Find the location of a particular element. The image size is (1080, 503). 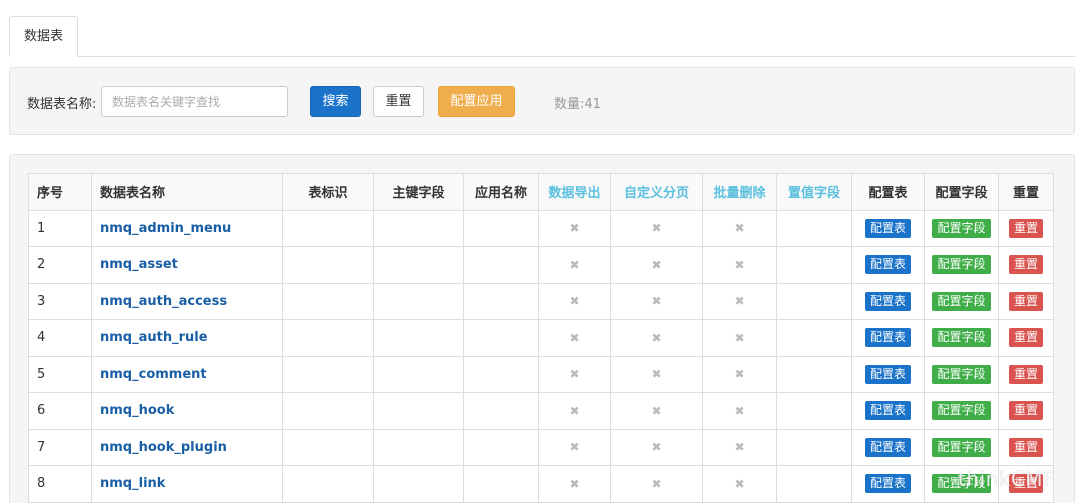

table-name-link: nmq_auth_access is located at coordinates (187, 301).